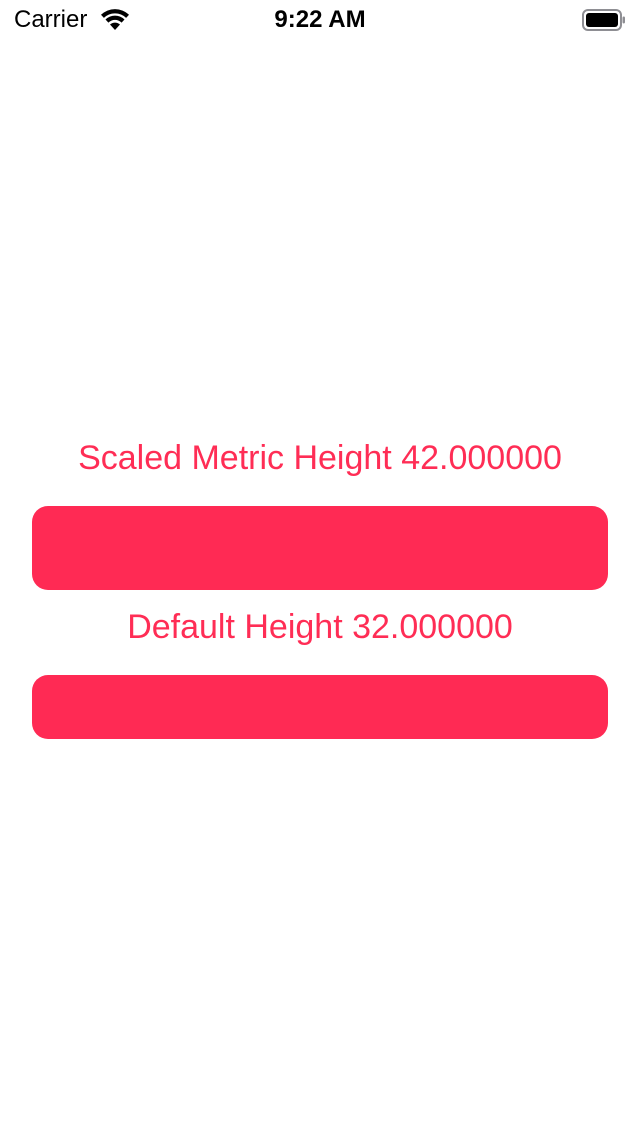 Image resolution: width=640 pixels, height=1136 pixels. Describe the element at coordinates (320, 707) in the screenshot. I see `default-height-button` at that location.